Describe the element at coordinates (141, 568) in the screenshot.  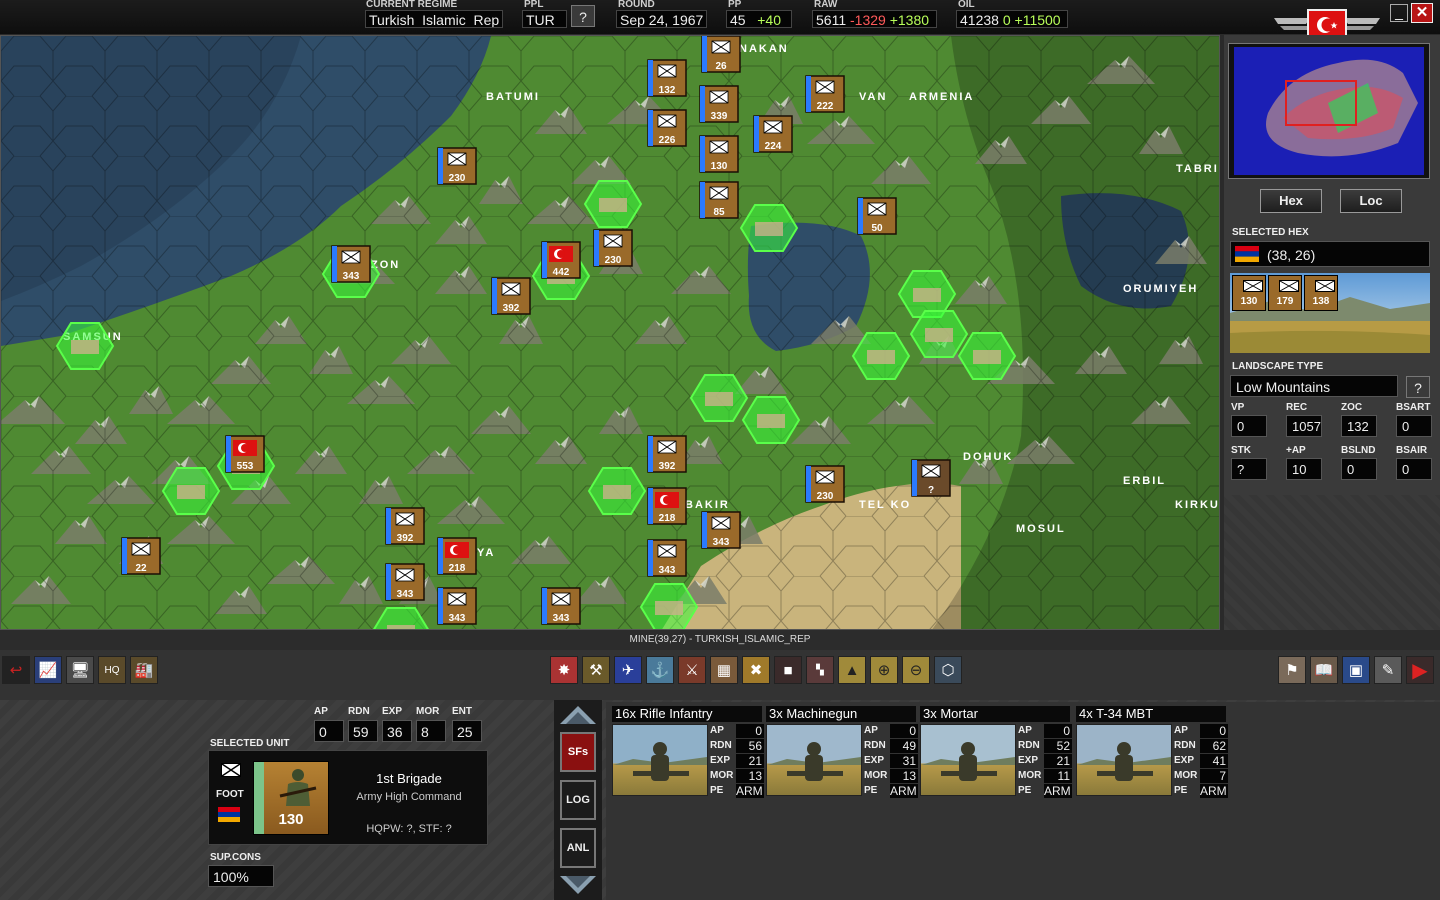
I see `unit-strength-label: 22` at that location.